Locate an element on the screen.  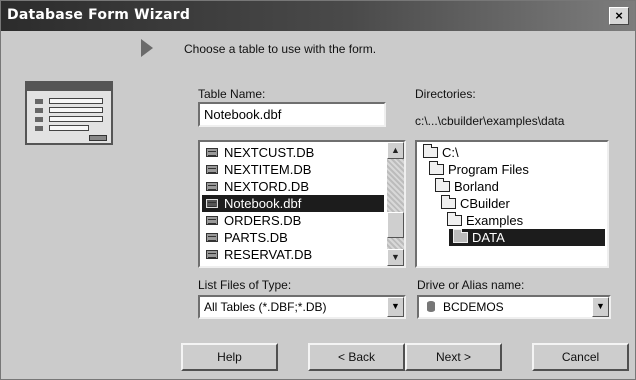
directory-tree-label: Program Files is located at coordinates (488, 169).